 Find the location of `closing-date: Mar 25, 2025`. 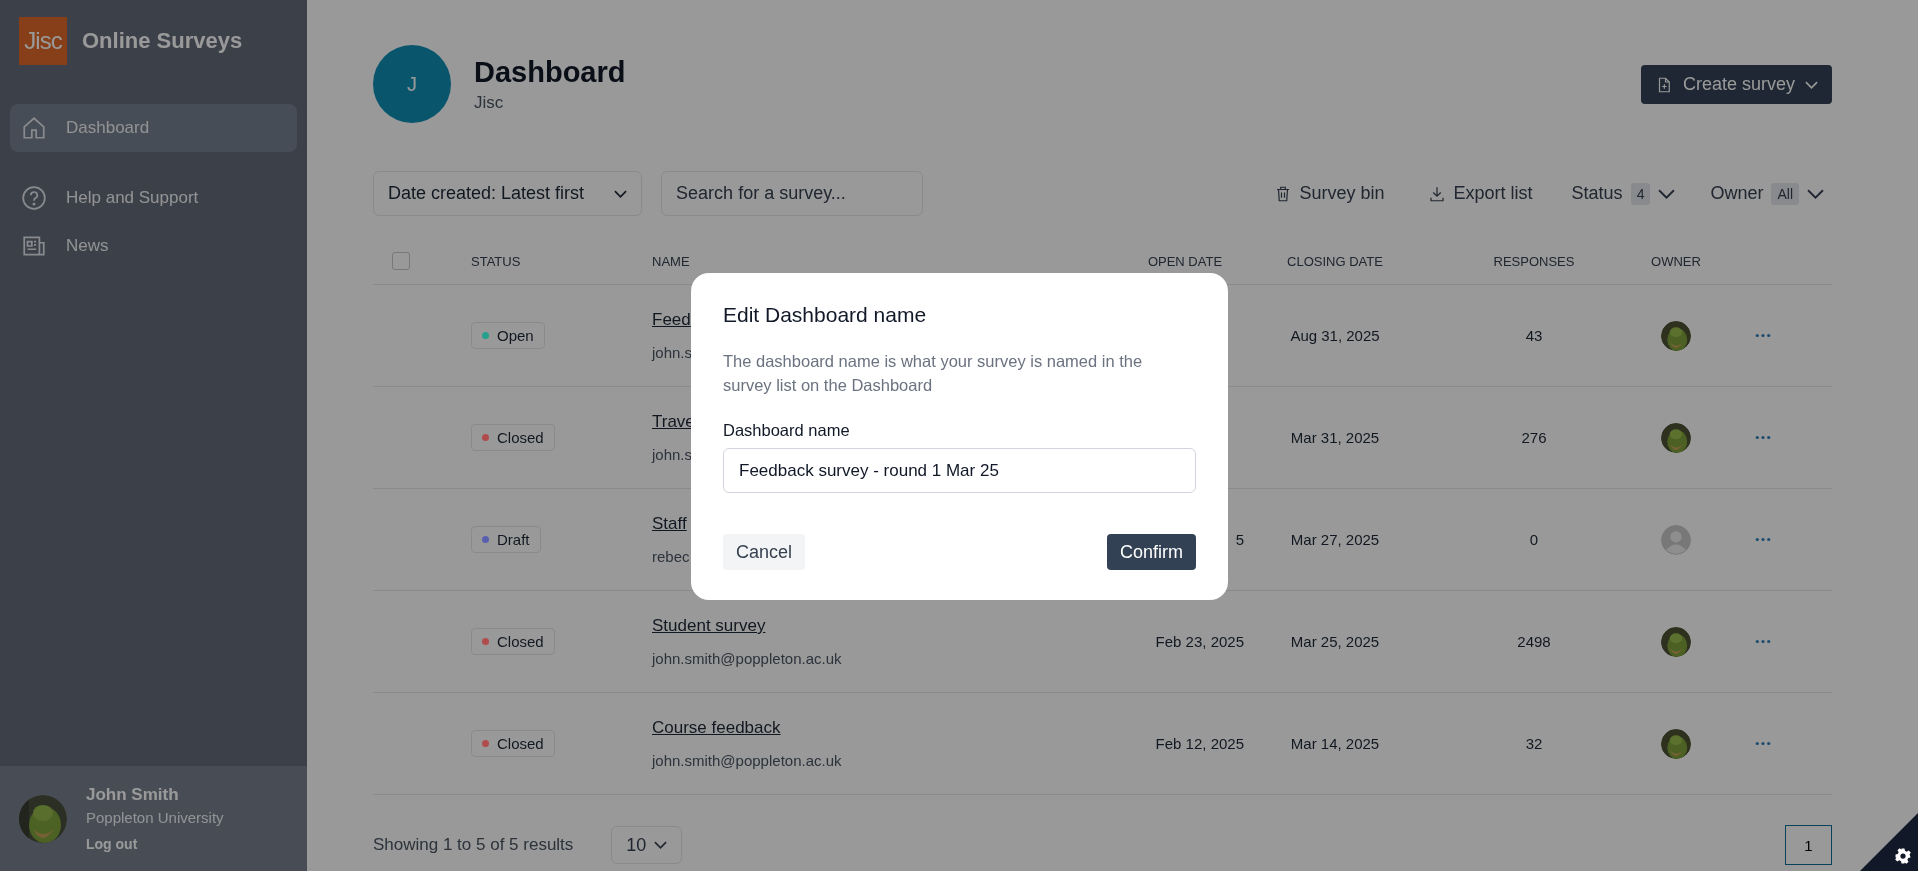

closing-date: Mar 25, 2025 is located at coordinates (1335, 641).